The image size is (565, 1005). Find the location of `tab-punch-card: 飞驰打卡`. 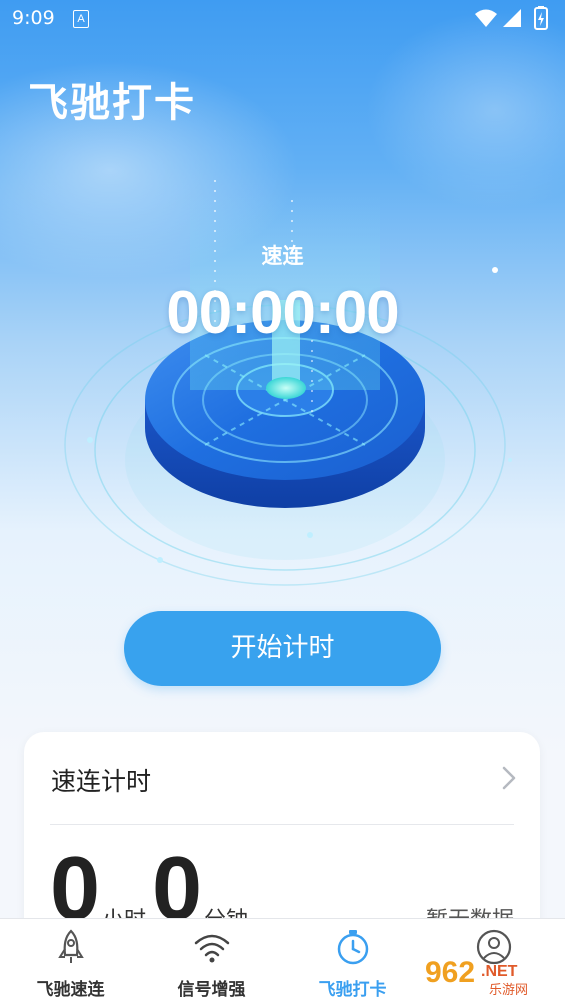

tab-punch-card: 飞驰打卡 is located at coordinates (352, 962).